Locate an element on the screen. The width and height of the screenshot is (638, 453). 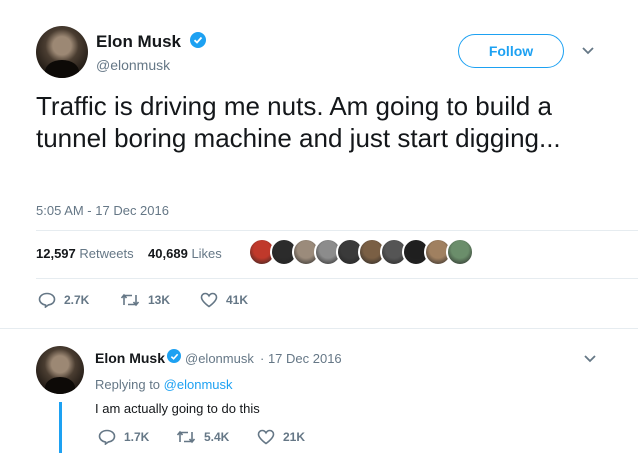
like-action: 41K is located at coordinates (224, 300).